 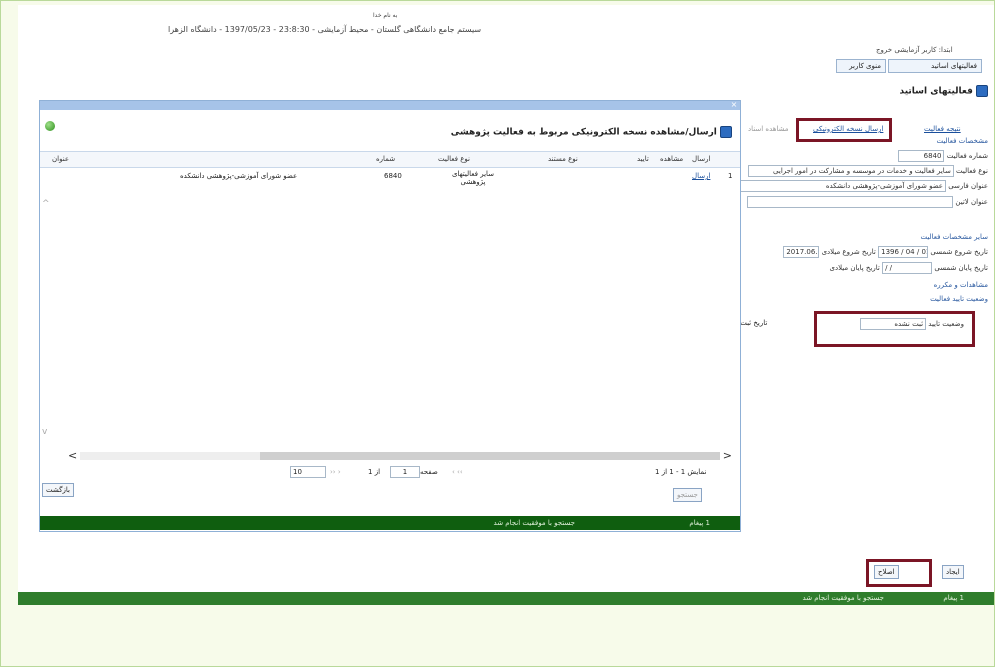 What do you see at coordinates (44, 432) in the screenshot?
I see `scroll-down-icon: v` at bounding box center [44, 432].